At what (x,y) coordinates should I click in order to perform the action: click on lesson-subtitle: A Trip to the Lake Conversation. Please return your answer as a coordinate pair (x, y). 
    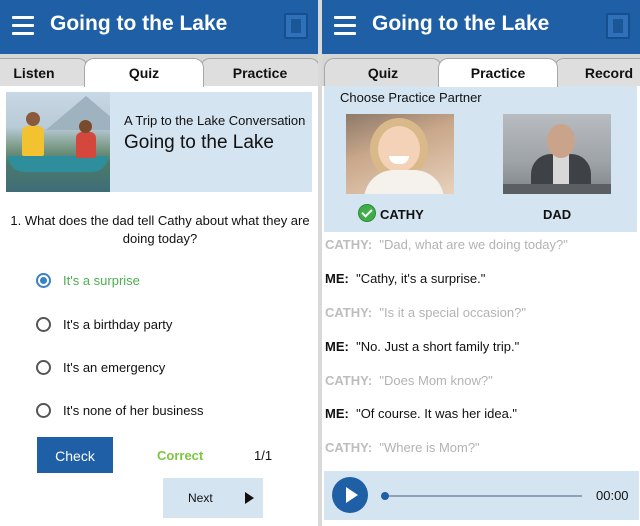
    Looking at the image, I should click on (215, 120).